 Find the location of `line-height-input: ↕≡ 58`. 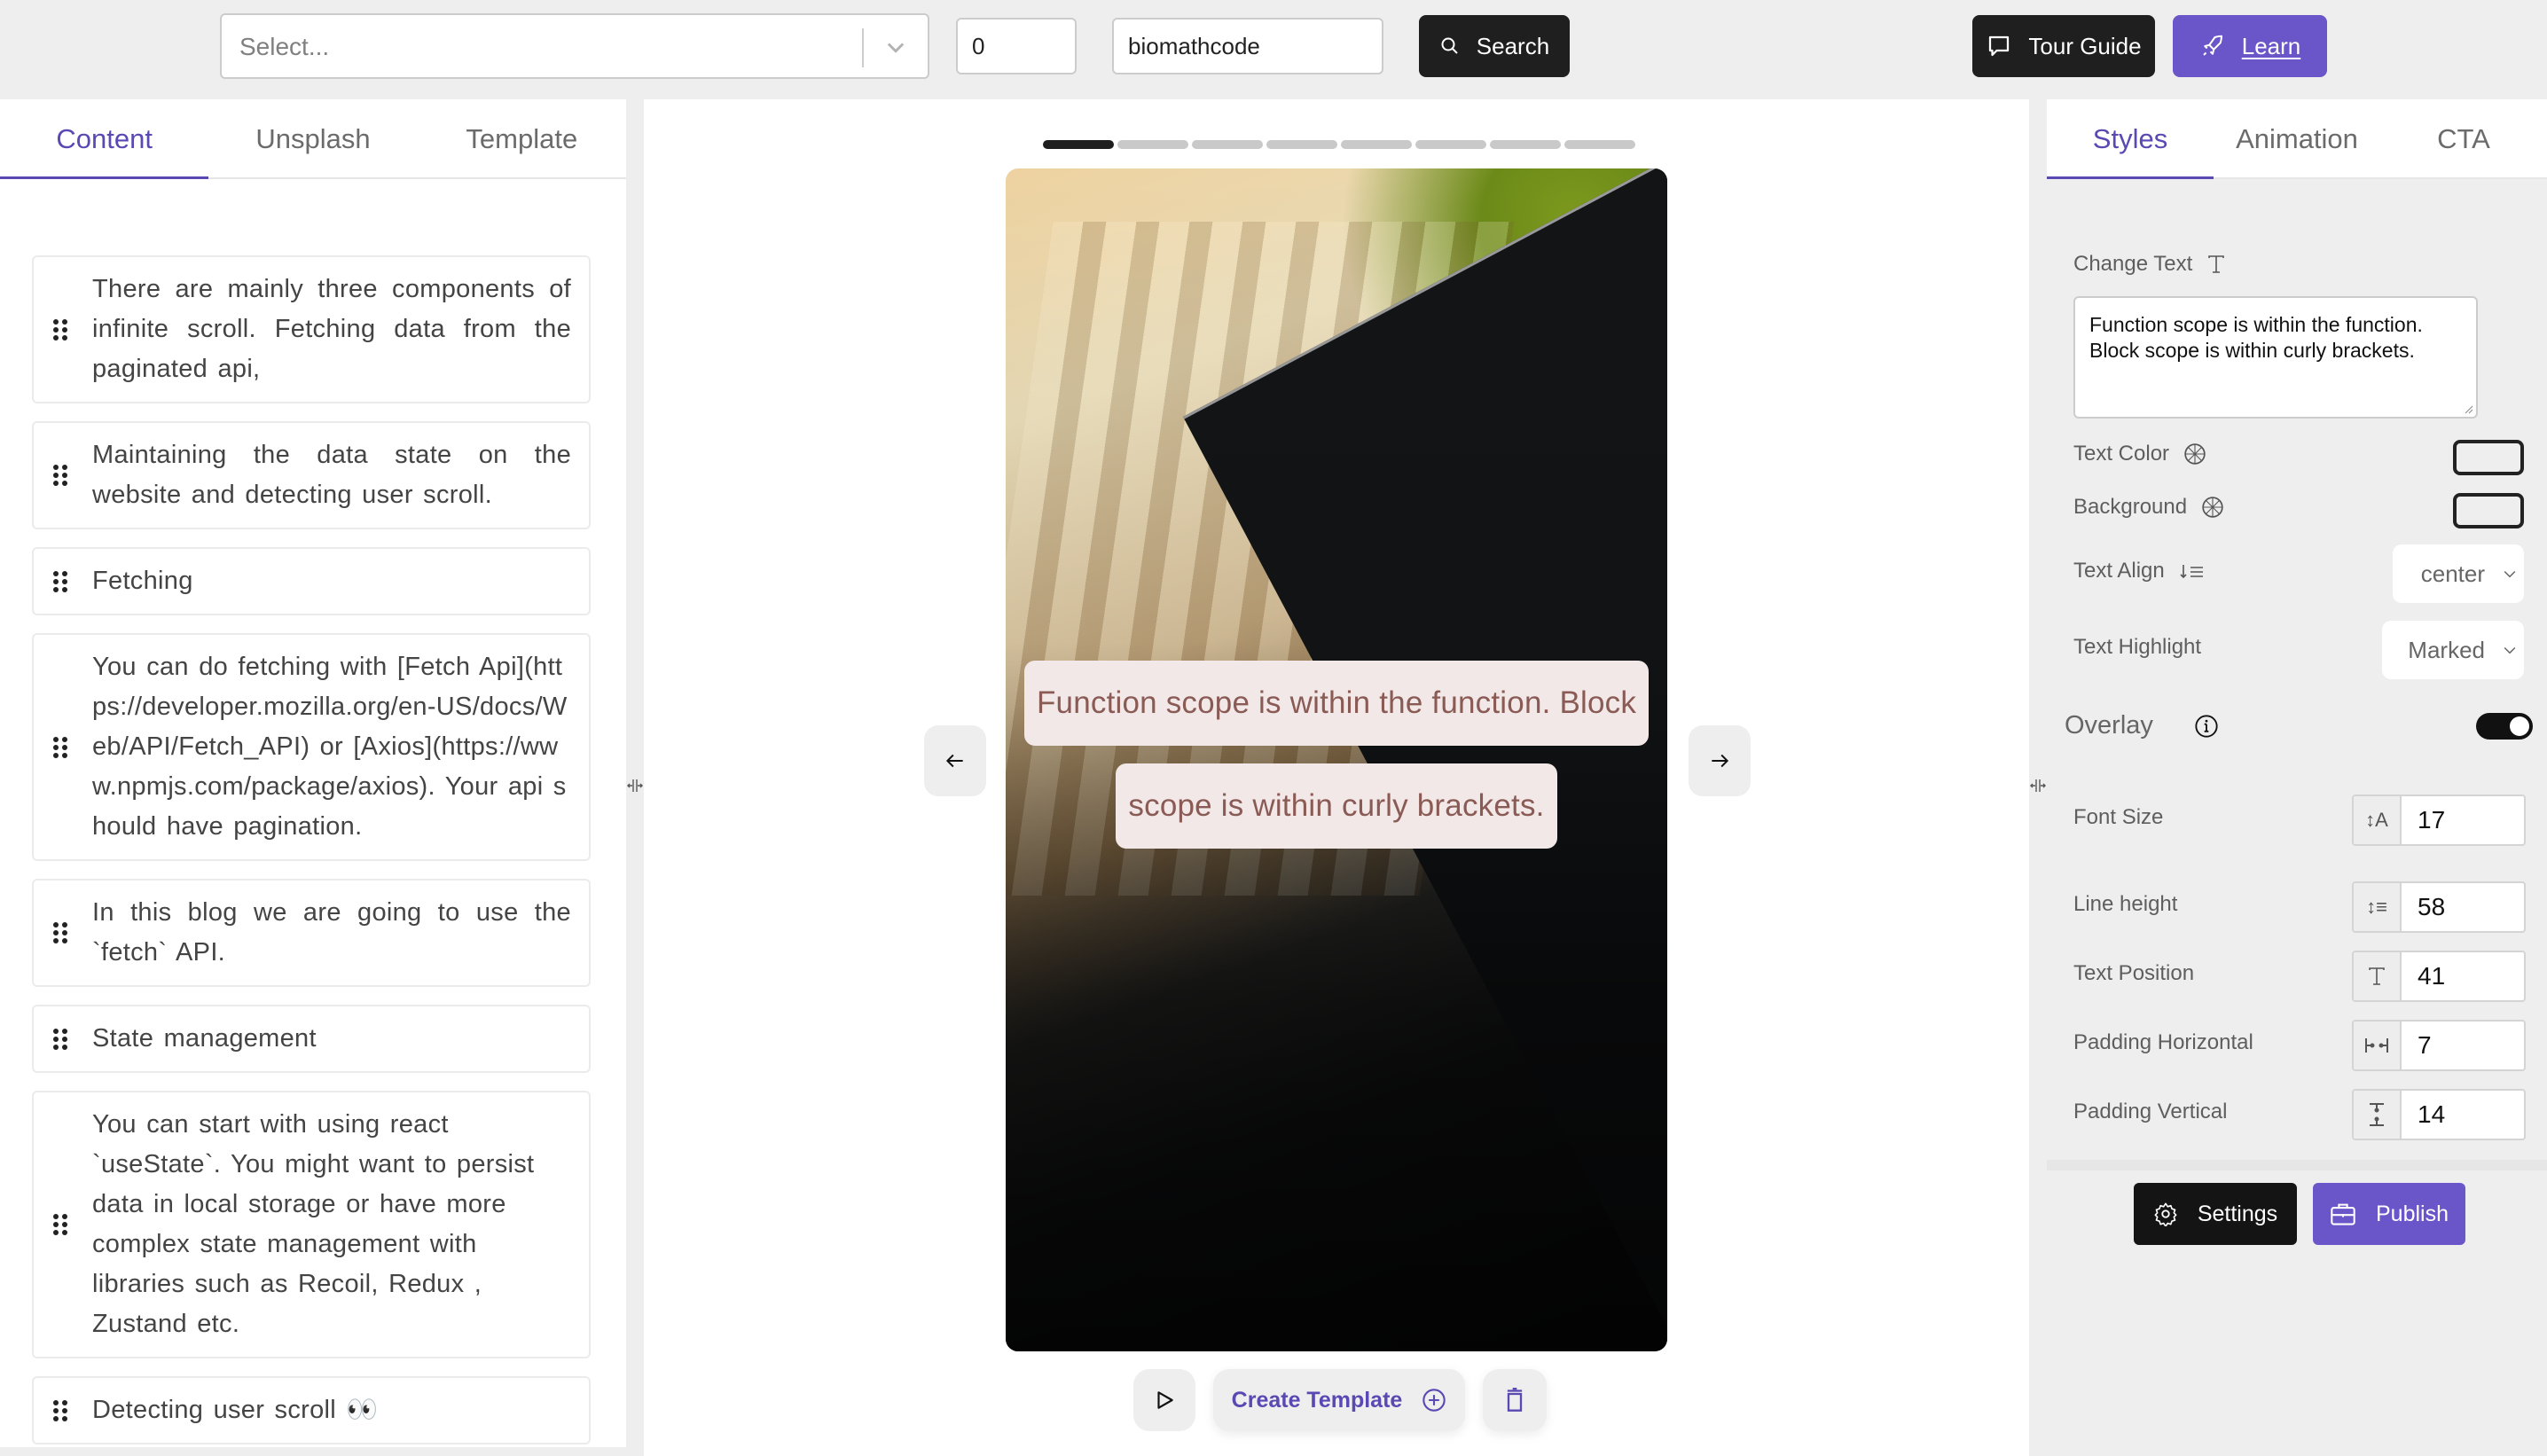

line-height-input: ↕≡ 58 is located at coordinates (2439, 907).